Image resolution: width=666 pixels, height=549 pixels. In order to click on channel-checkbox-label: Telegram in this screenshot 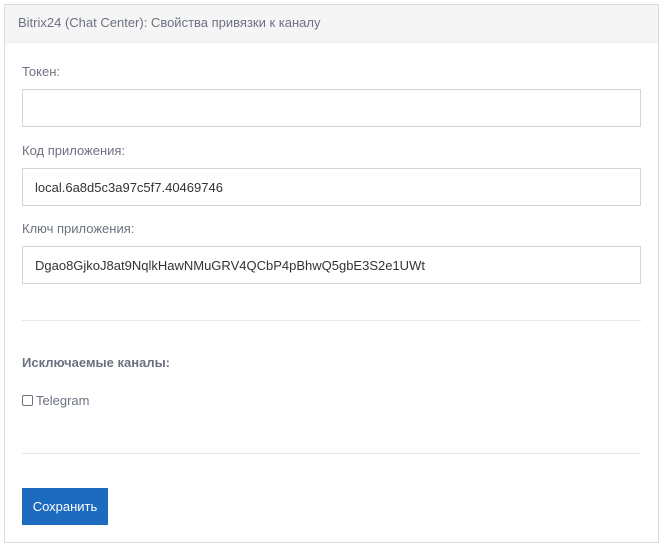, I will do `click(63, 400)`.